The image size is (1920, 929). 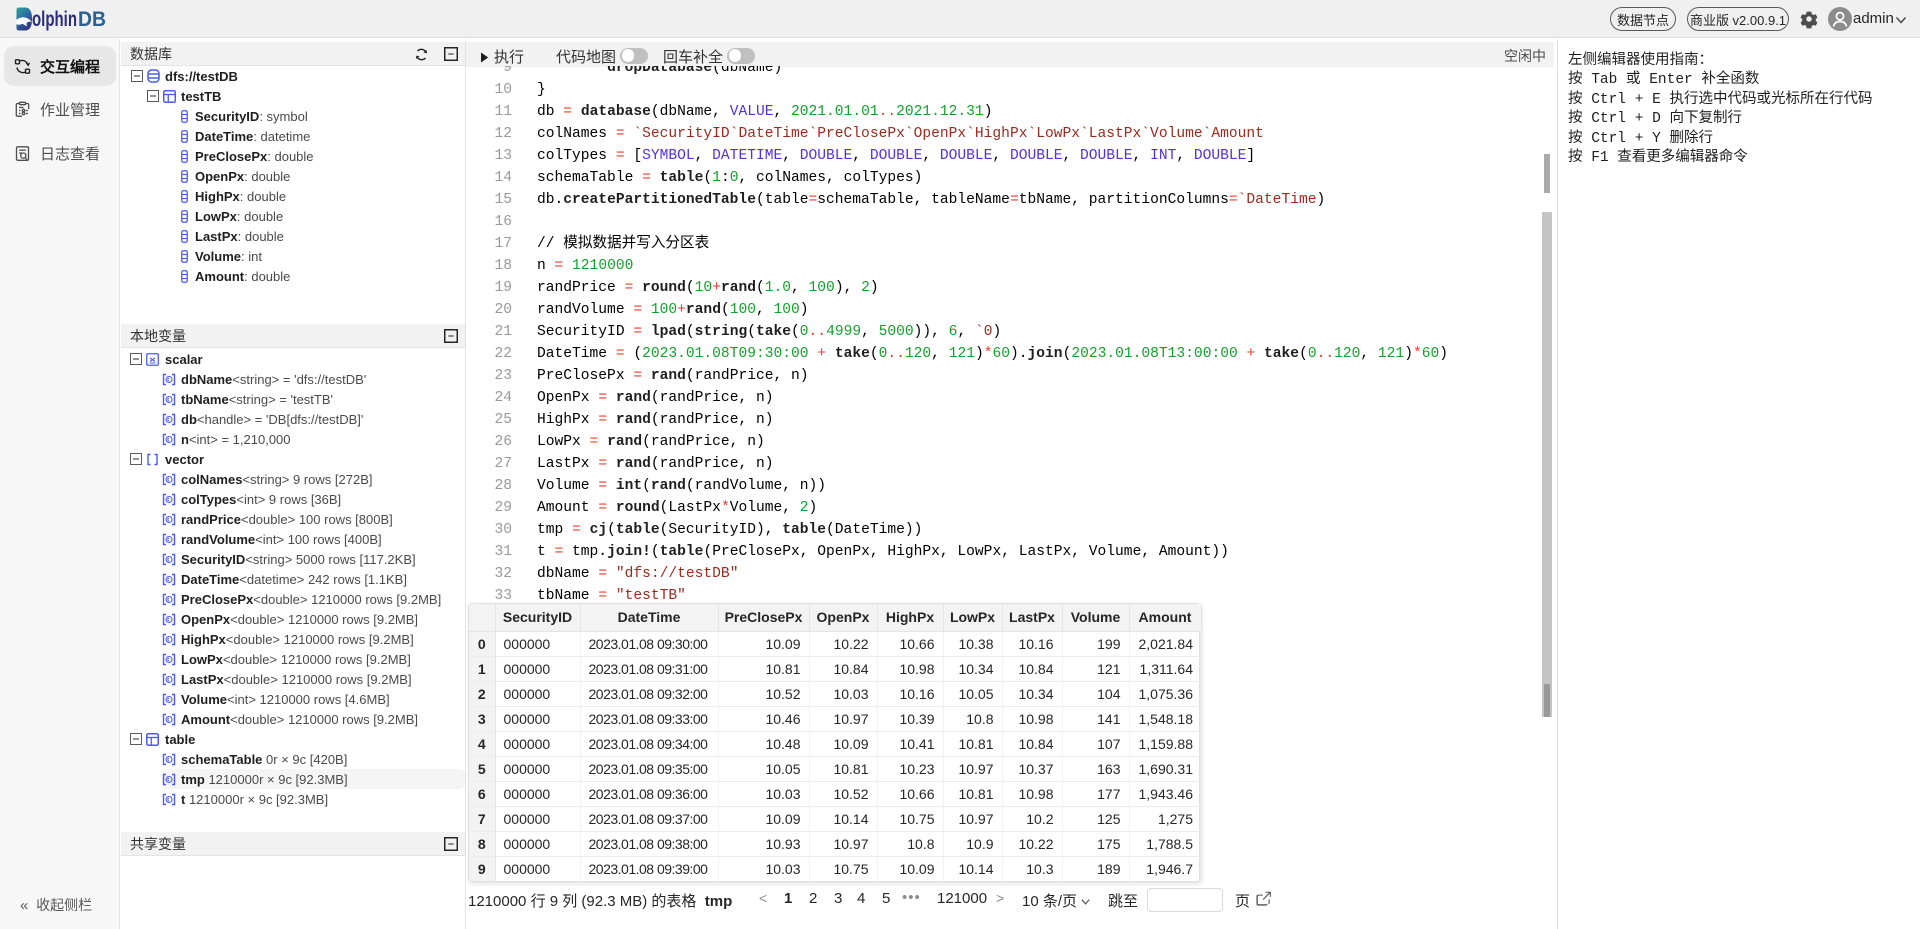 What do you see at coordinates (54, 19) in the screenshot?
I see `svg-text: olphin` at bounding box center [54, 19].